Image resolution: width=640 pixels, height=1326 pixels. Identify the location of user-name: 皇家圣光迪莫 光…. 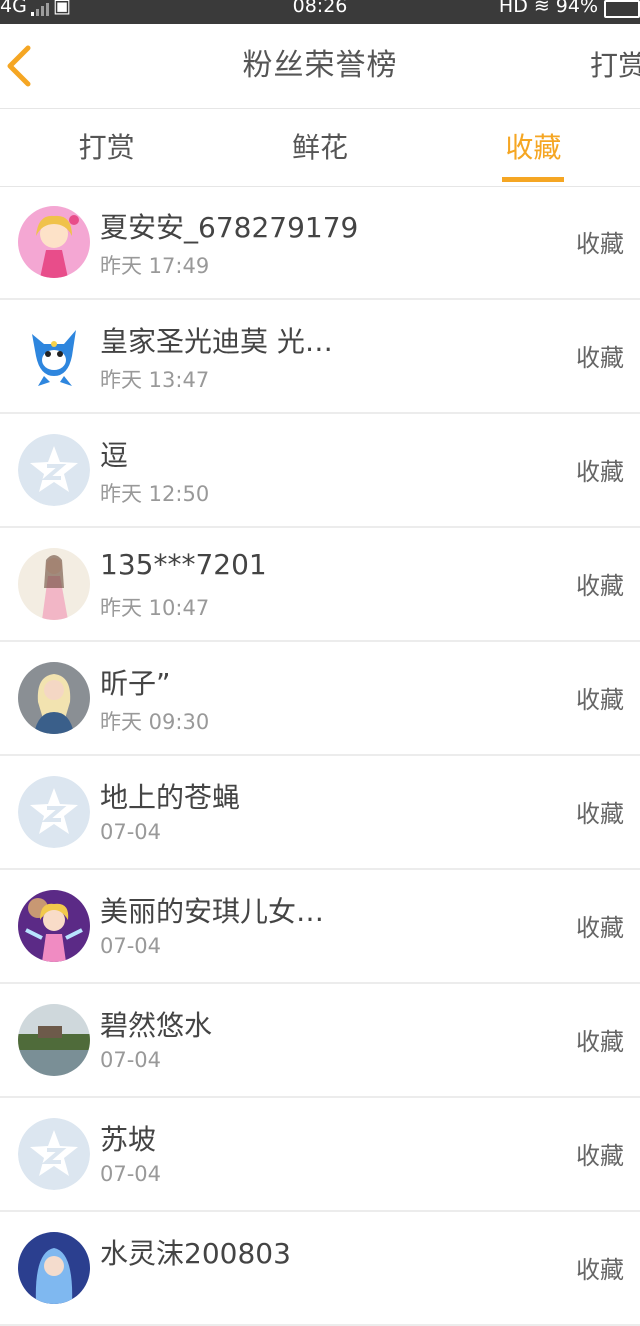
(216, 341).